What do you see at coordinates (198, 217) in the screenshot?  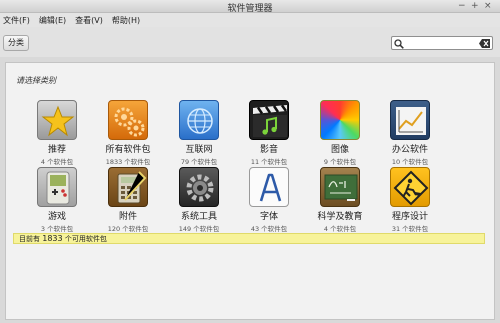 I see `category-label: 系统工具` at bounding box center [198, 217].